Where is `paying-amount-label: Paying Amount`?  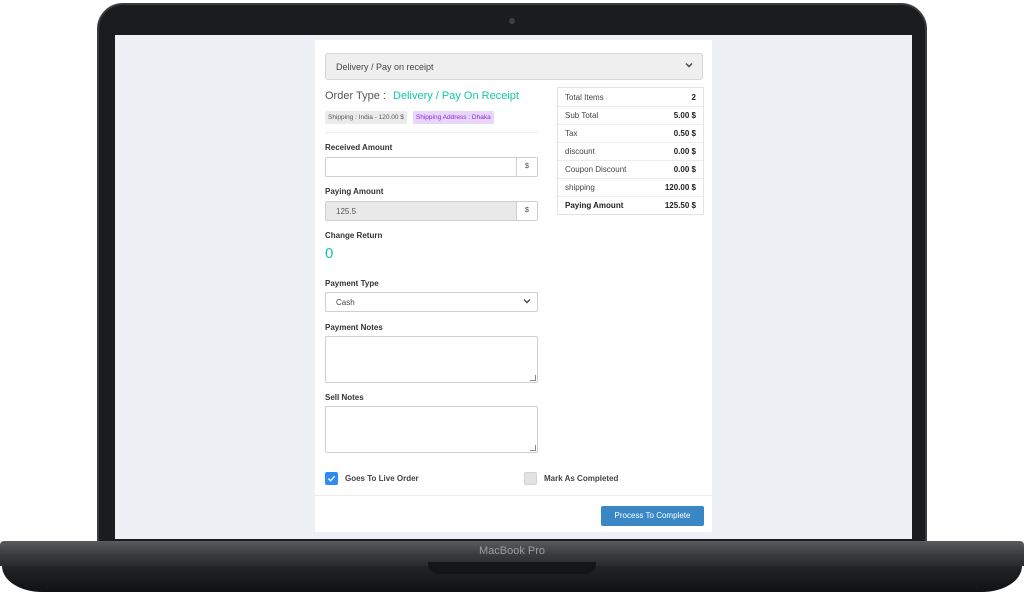
paying-amount-label: Paying Amount is located at coordinates (354, 191).